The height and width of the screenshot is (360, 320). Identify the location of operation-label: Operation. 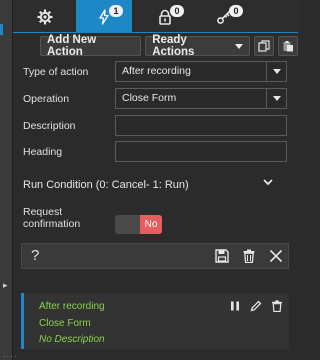
(46, 99).